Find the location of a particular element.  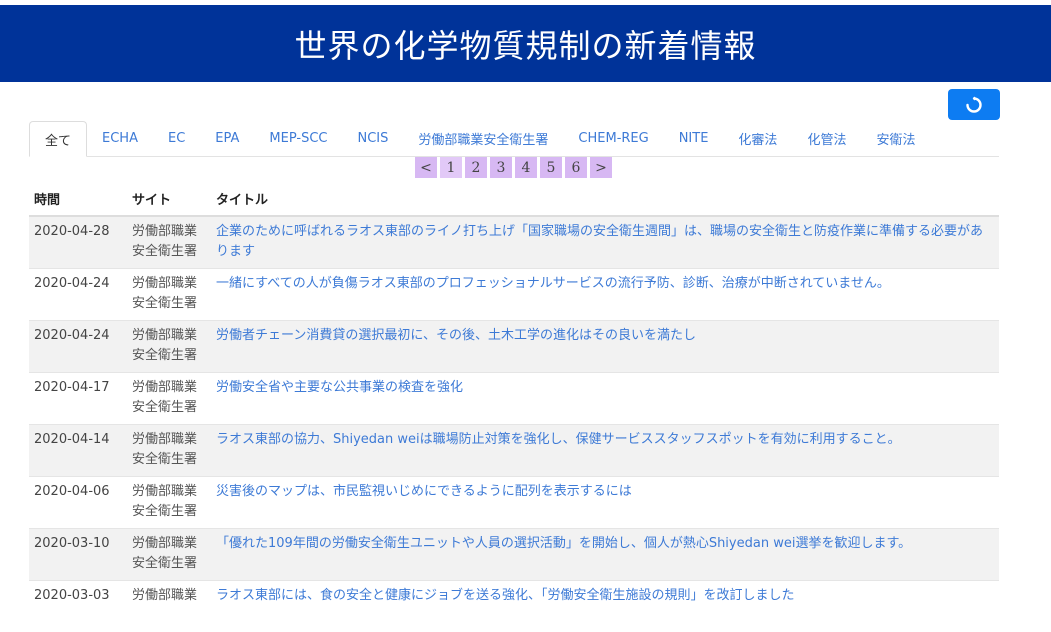

row-title-link: 災害後のマップは、市民監視いじめにできるように配列を表示するには is located at coordinates (424, 491).